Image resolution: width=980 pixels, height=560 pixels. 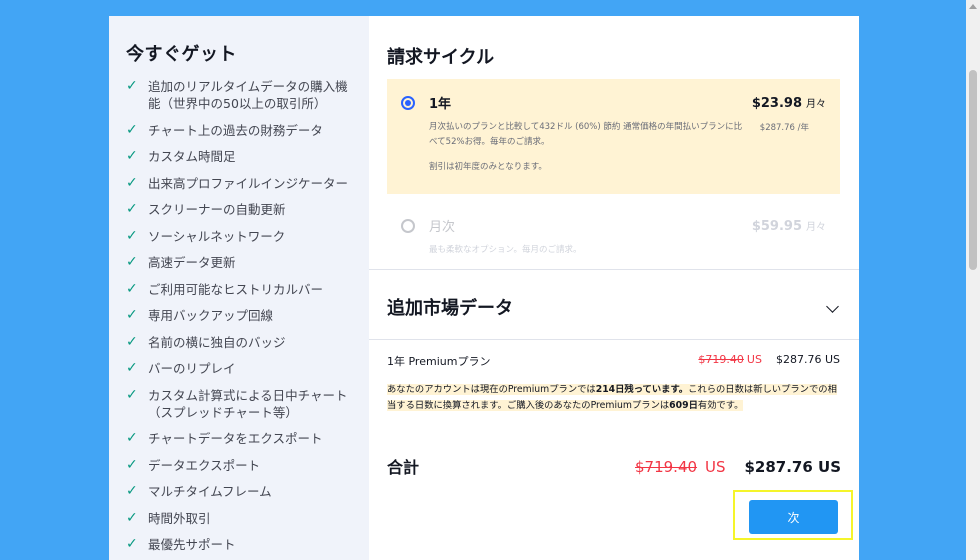 What do you see at coordinates (754, 359) in the screenshot?
I see `order-line-old-unit: US` at bounding box center [754, 359].